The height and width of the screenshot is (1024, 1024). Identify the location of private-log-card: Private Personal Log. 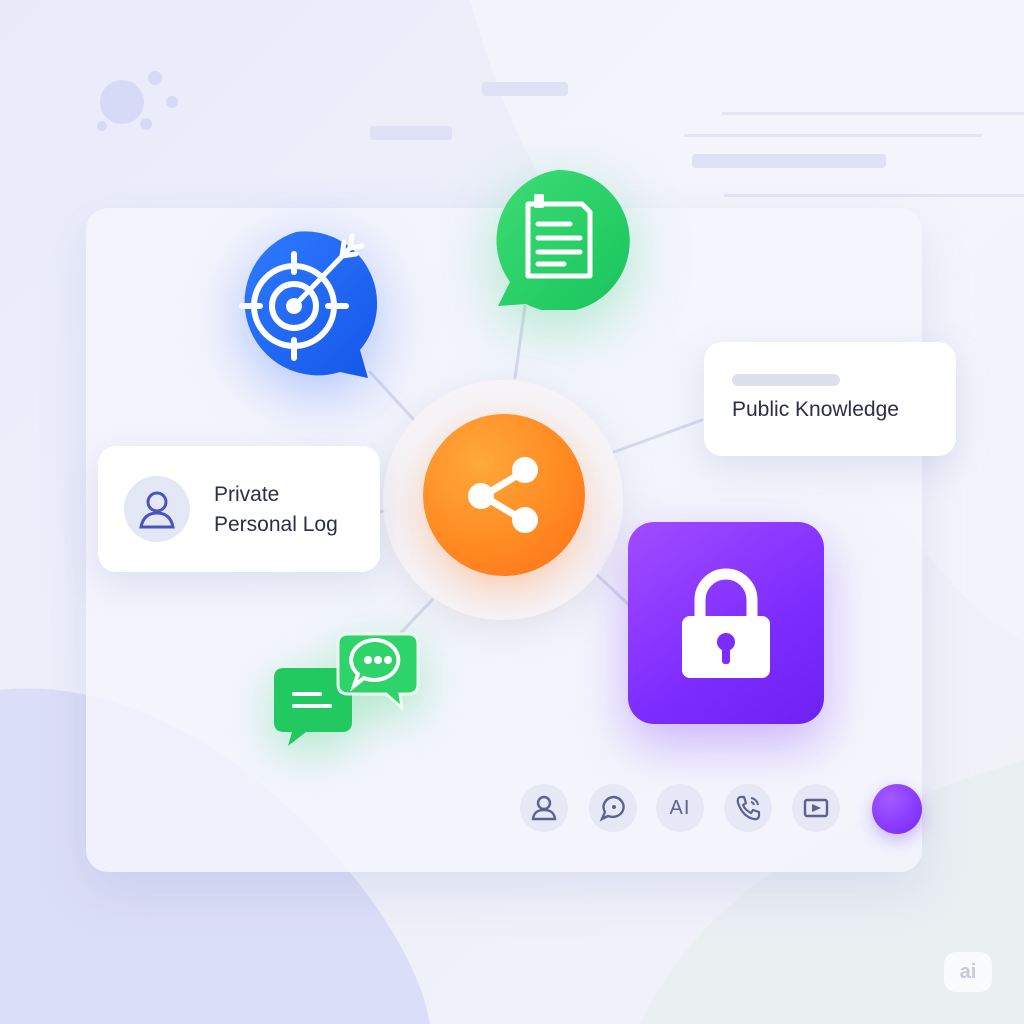
(239, 509).